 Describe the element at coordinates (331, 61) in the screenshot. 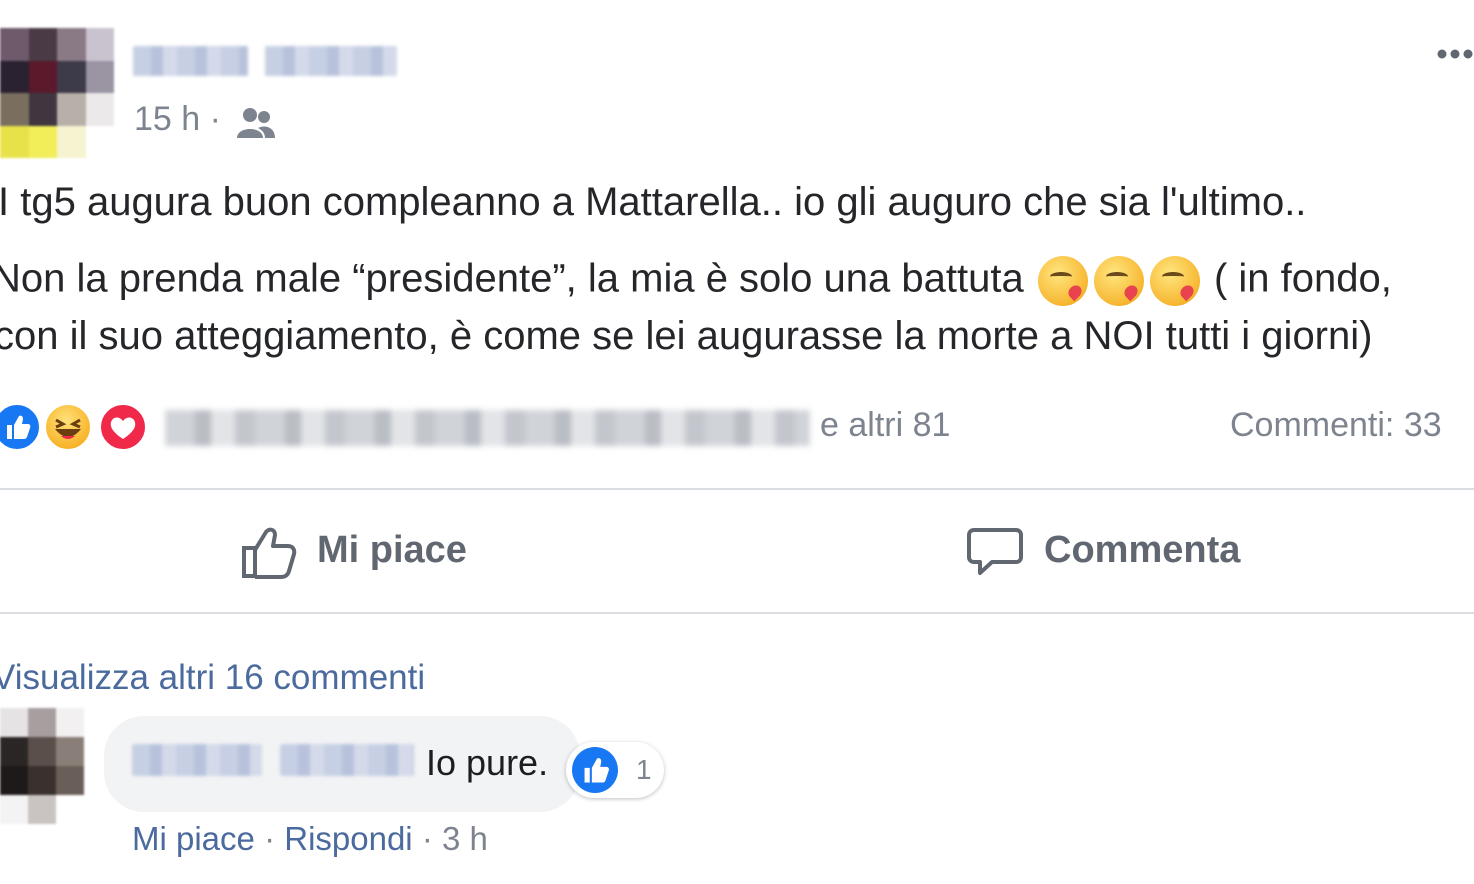

I see `author-surname-redacted` at that location.